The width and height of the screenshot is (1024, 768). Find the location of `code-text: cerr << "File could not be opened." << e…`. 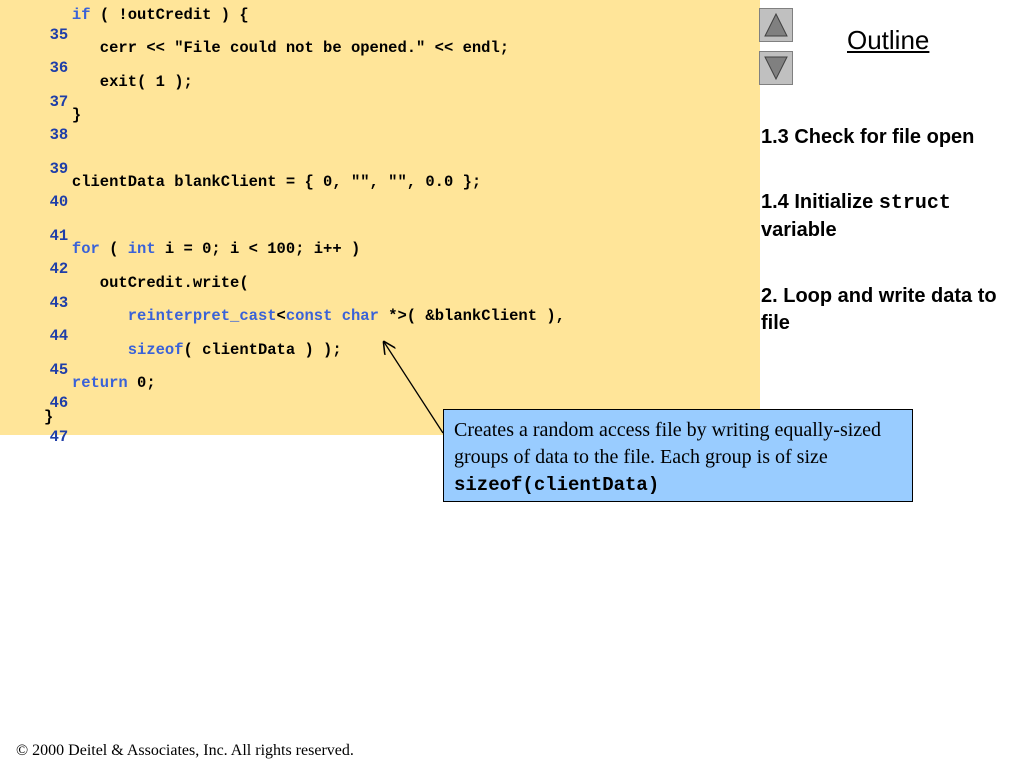

code-text: cerr << "File could not be opened." << e… is located at coordinates (277, 48).